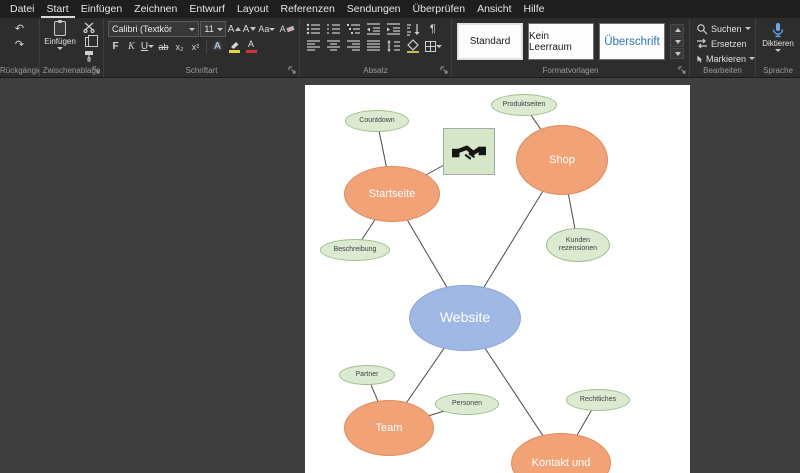 The height and width of the screenshot is (473, 800). I want to click on highlighter-icon, so click(234, 45).